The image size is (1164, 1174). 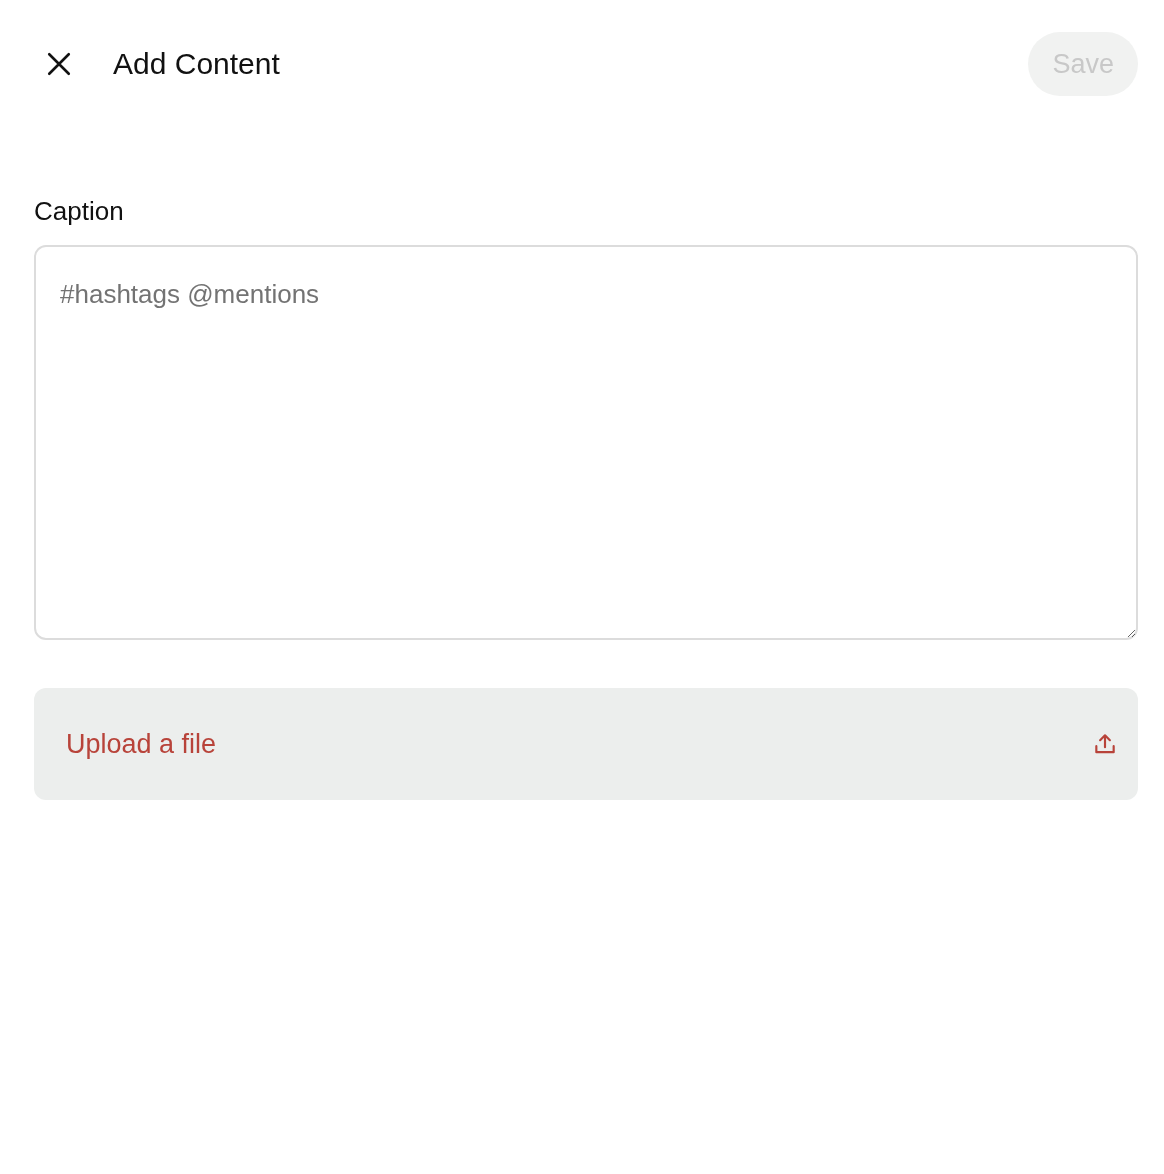 I want to click on close-icon, so click(x=59, y=64).